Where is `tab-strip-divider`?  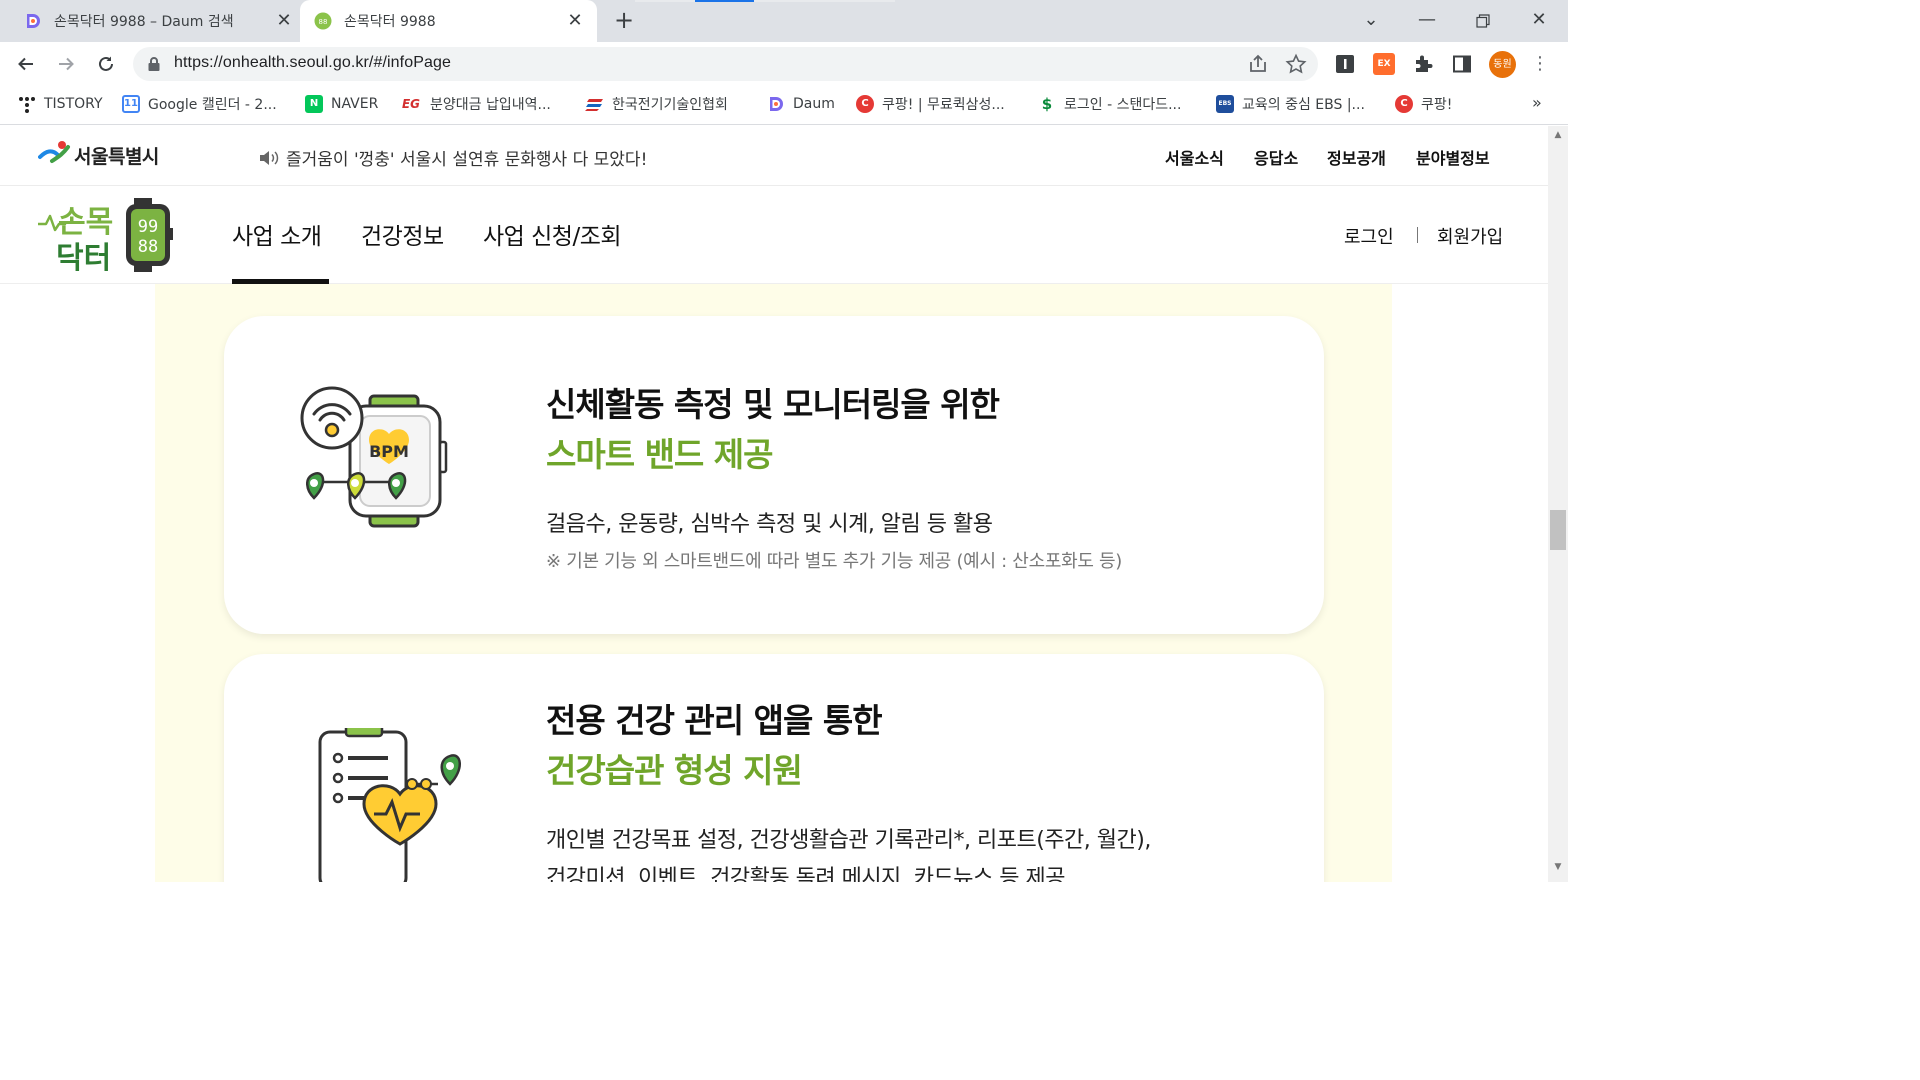
tab-strip-divider is located at coordinates (765, 1).